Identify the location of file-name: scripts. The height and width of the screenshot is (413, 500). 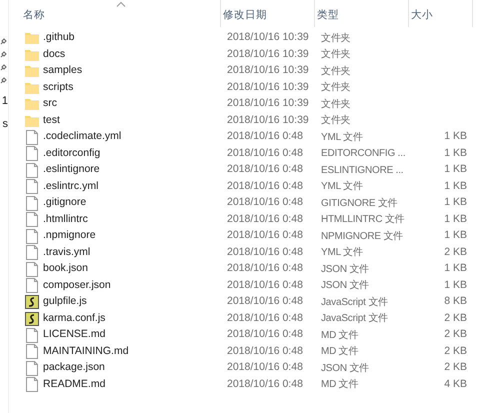
(58, 87).